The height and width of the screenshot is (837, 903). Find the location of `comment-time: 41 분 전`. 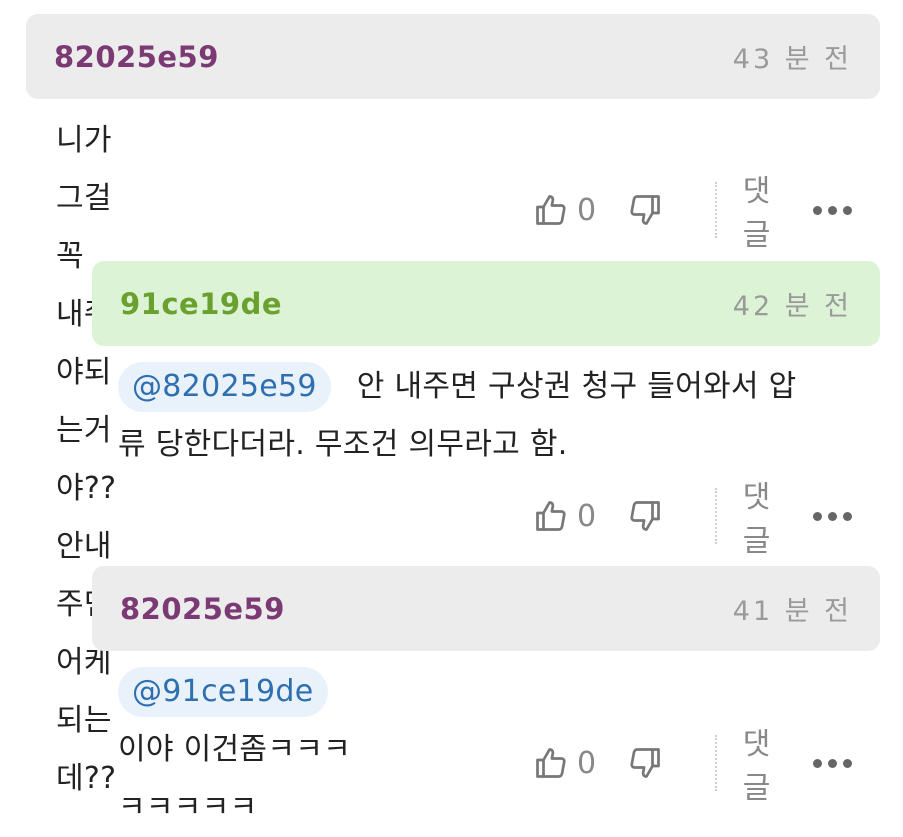

comment-time: 41 분 전 is located at coordinates (792, 611).